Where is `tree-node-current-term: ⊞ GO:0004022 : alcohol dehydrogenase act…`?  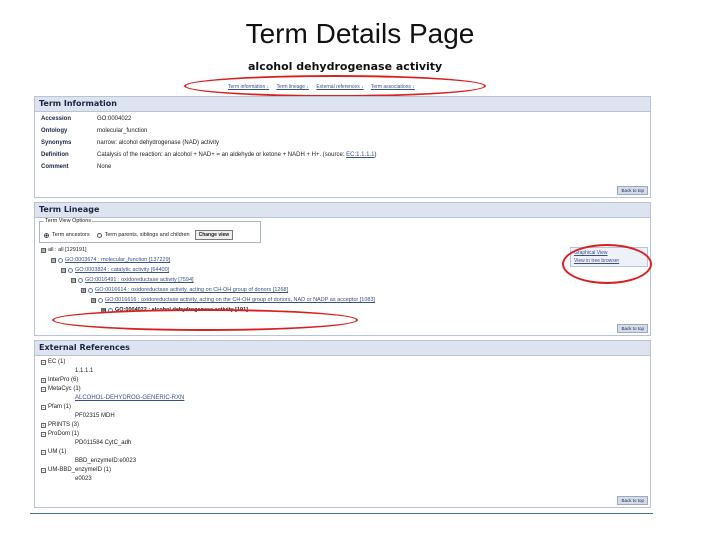
tree-node-current-term: ⊞ GO:0004022 : alcohol dehydrogenase act… is located at coordinates (174, 310).